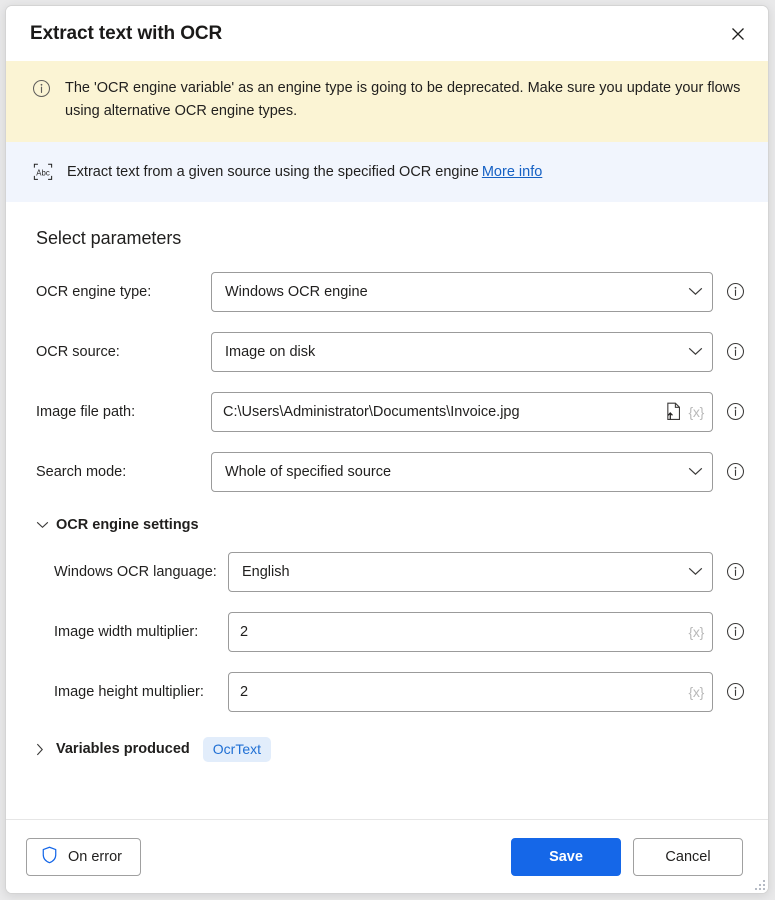 The height and width of the screenshot is (900, 775). I want to click on variable-chip-ocrtext: OcrText, so click(237, 749).